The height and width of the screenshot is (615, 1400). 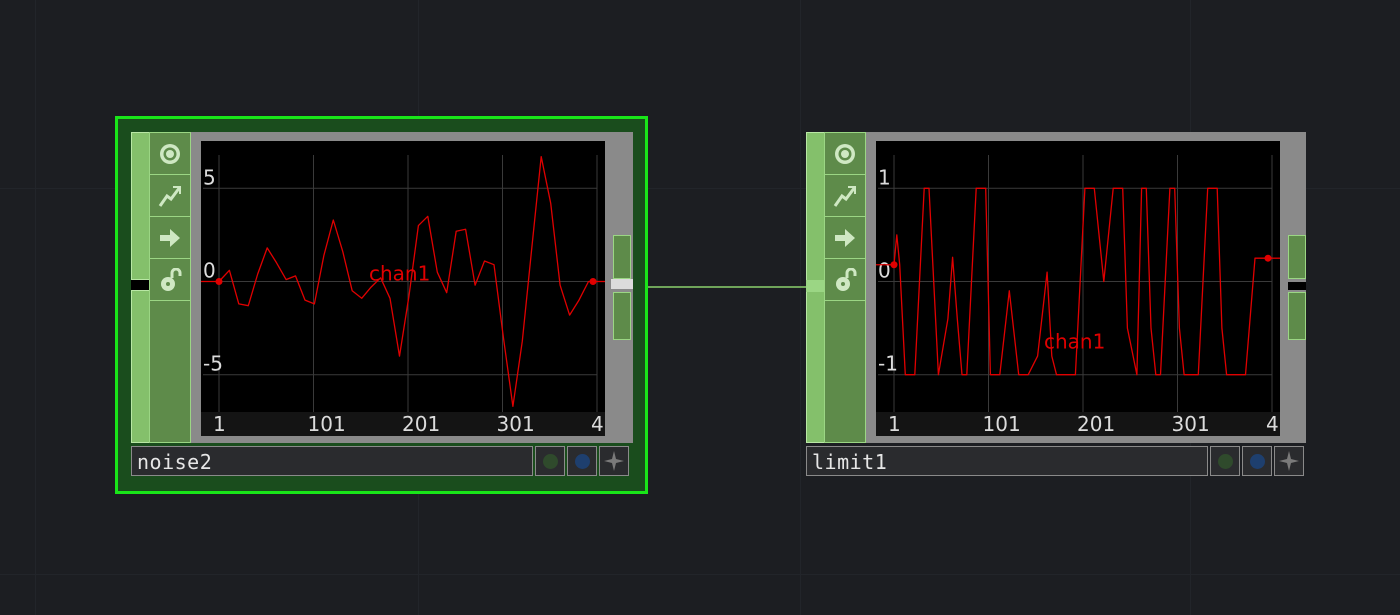 What do you see at coordinates (141, 366) in the screenshot?
I see `input-strip-lower` at bounding box center [141, 366].